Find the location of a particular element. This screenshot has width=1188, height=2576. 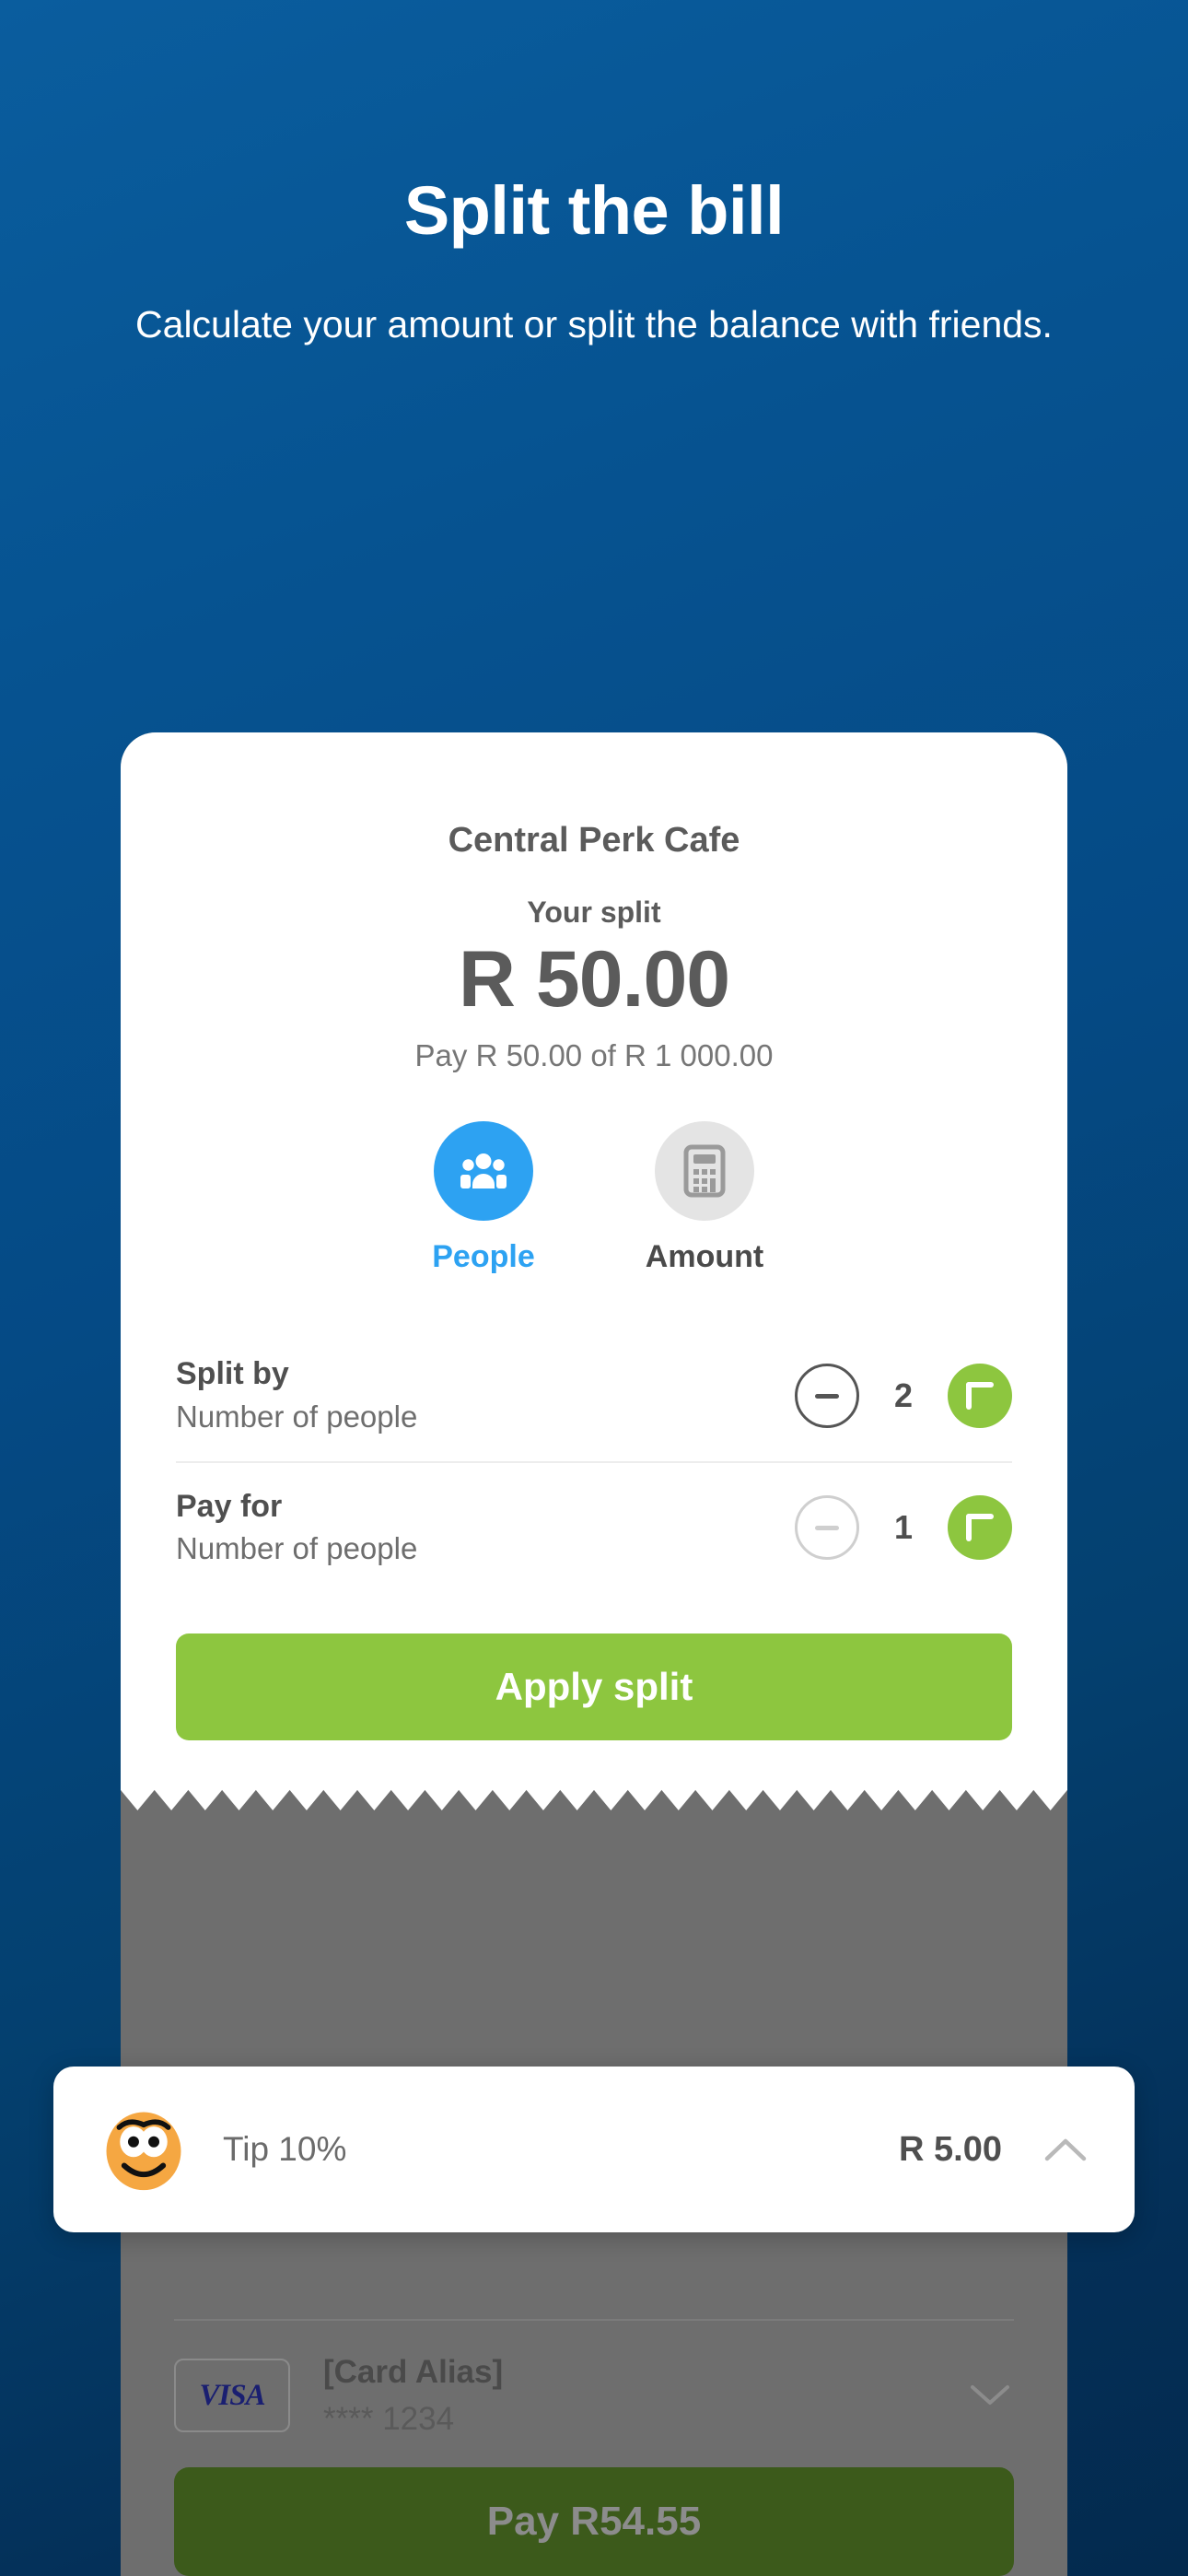

payment-card-selector: VISA [Card Alias] **** 1234 is located at coordinates (594, 2394).